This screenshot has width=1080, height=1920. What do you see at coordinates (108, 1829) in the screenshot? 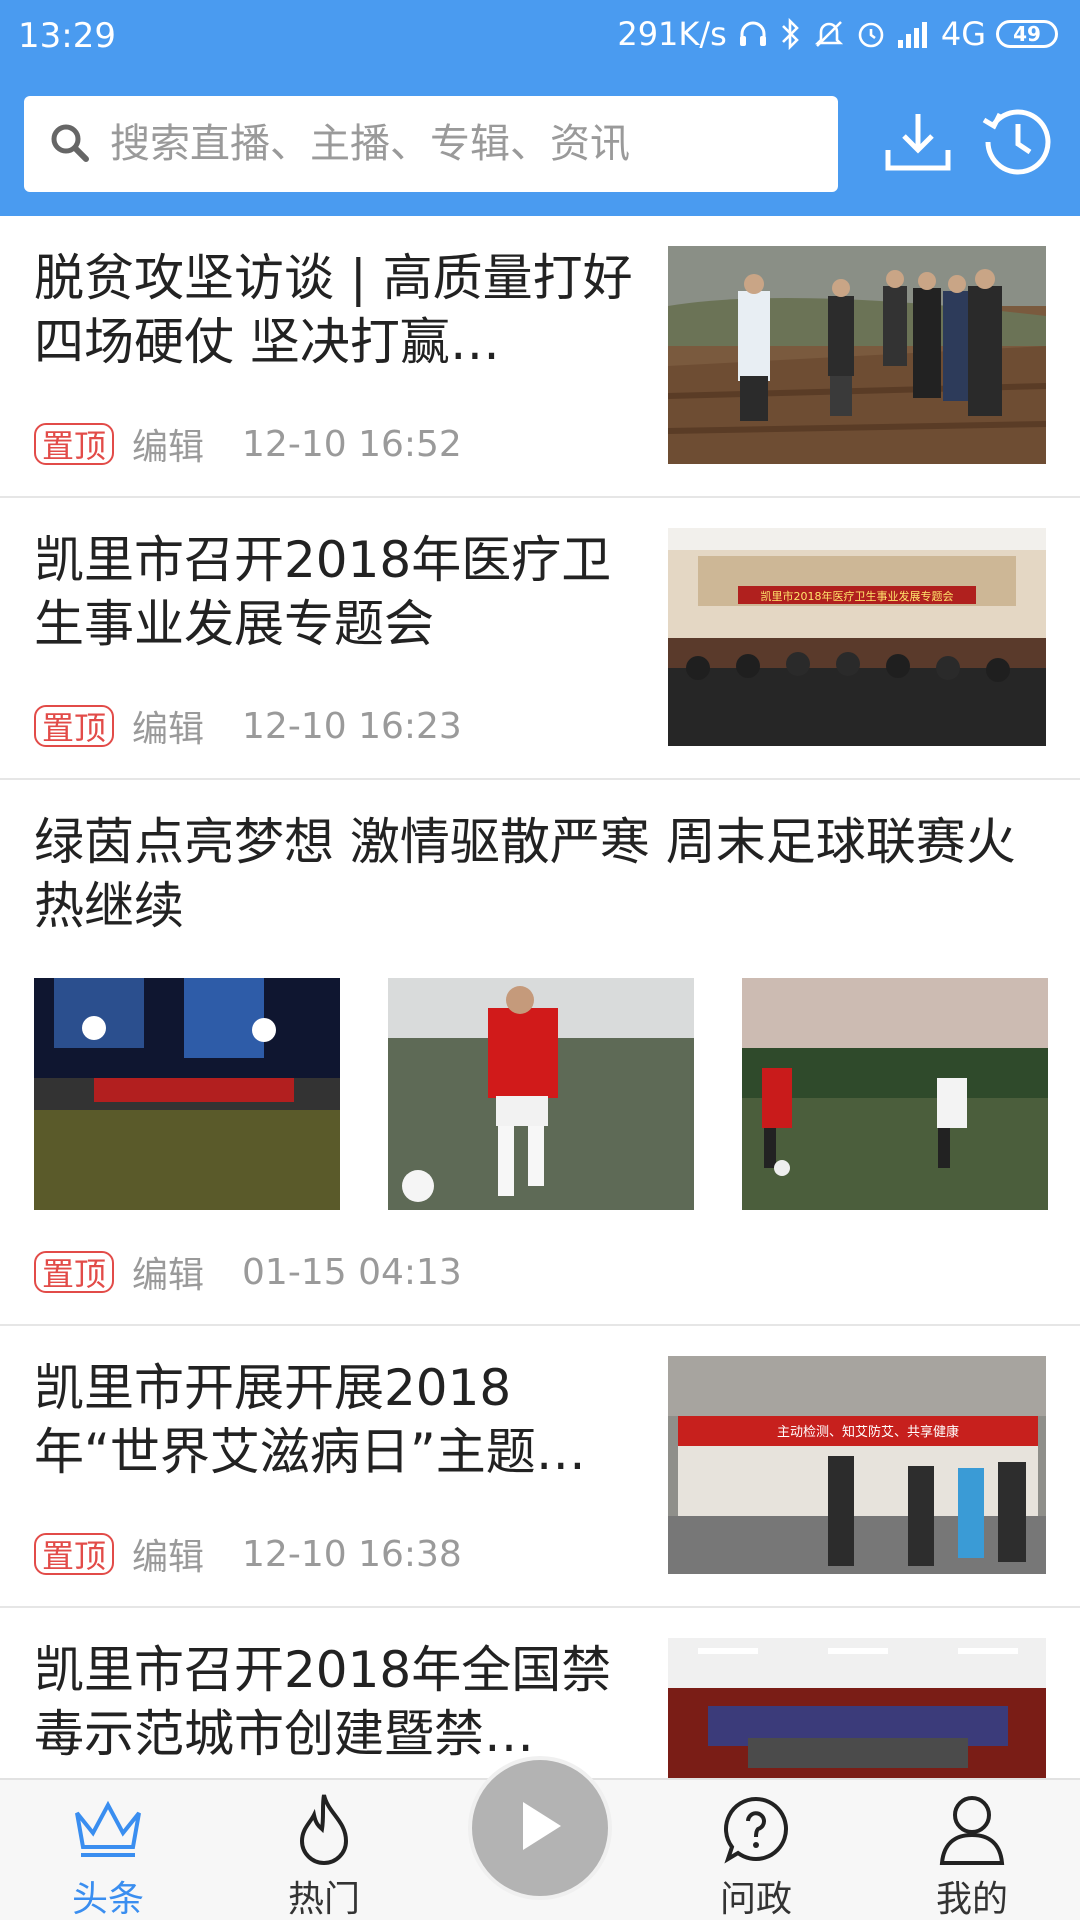
I see `crown-icon` at bounding box center [108, 1829].